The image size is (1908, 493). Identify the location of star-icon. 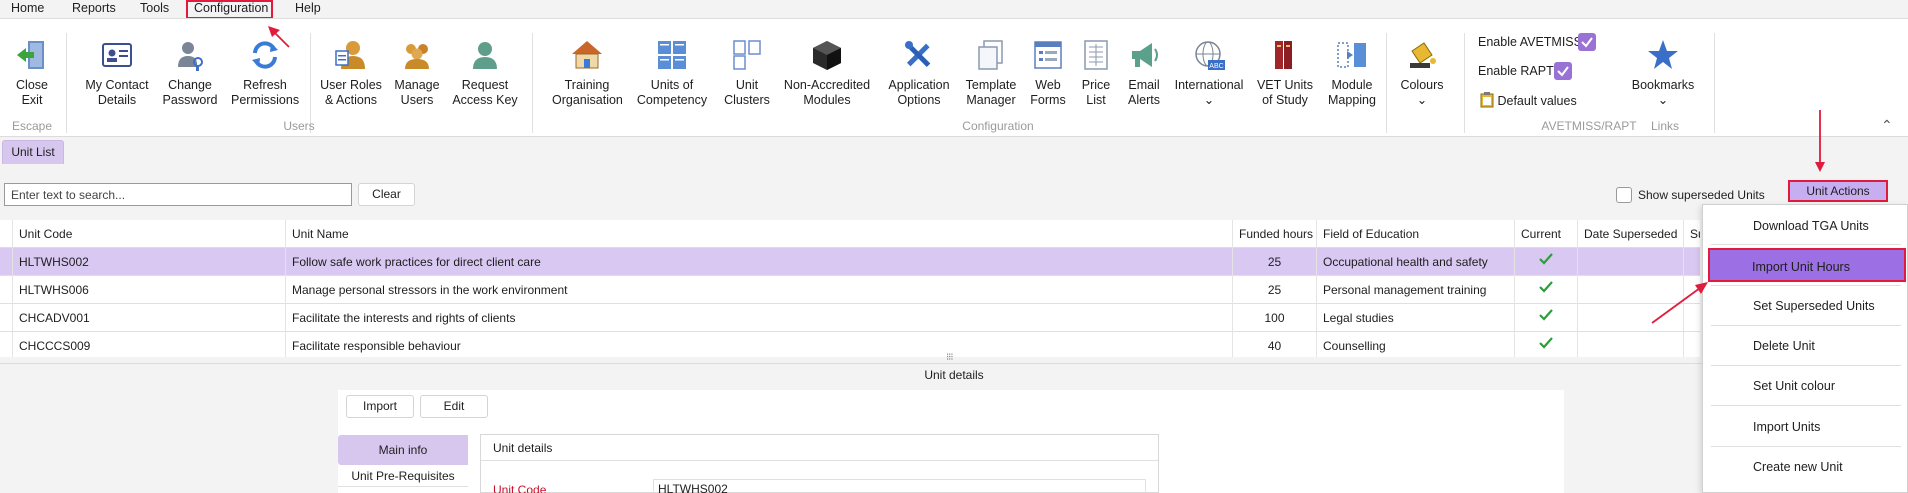
(1663, 54).